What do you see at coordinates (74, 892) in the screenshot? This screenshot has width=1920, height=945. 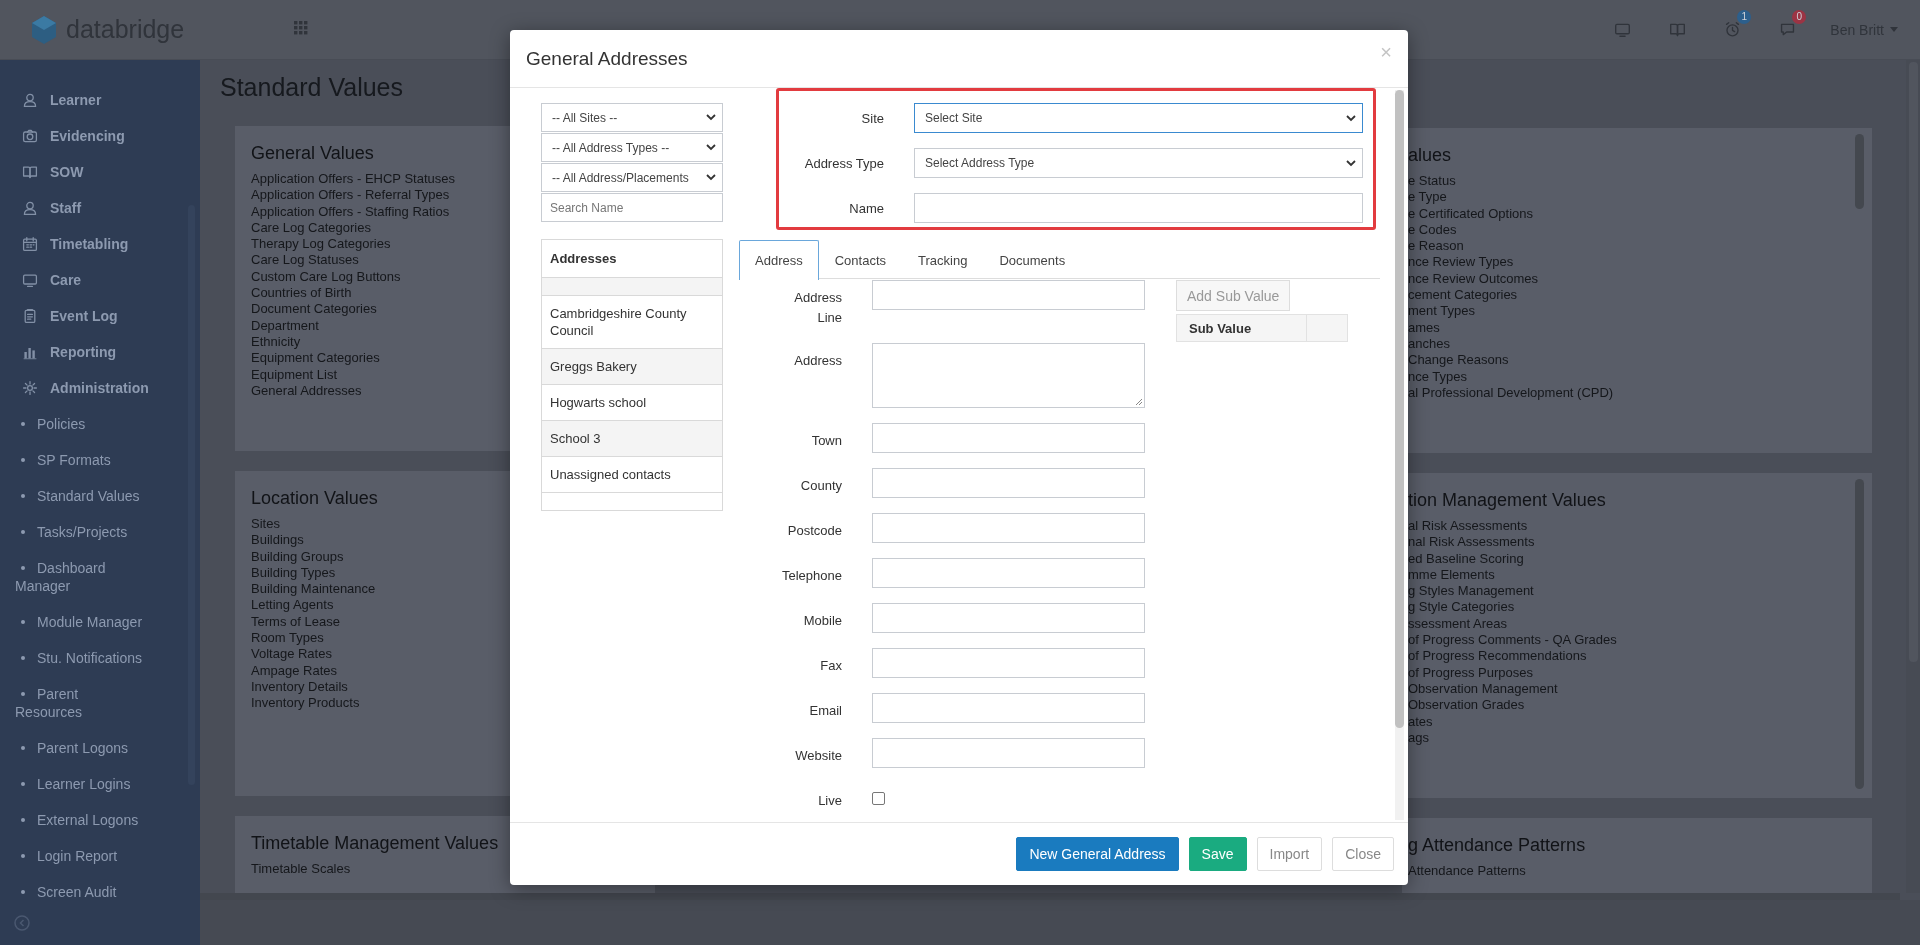 I see `sidebar-subitem: Screen Audit` at bounding box center [74, 892].